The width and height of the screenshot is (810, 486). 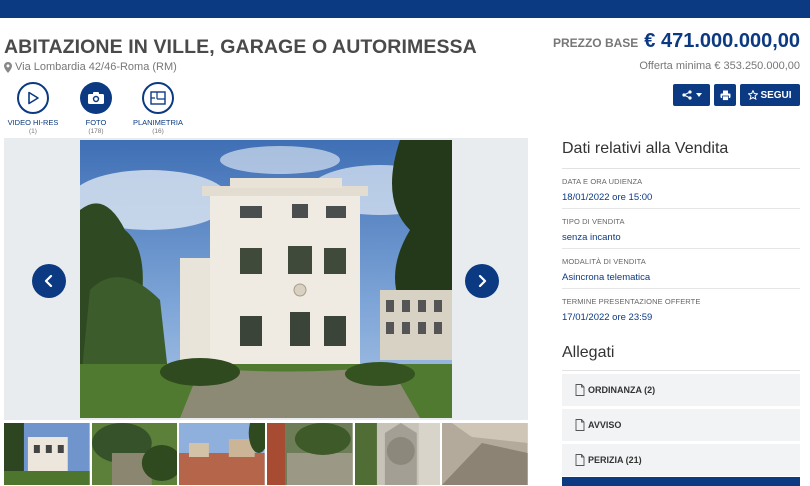 What do you see at coordinates (681, 229) in the screenshot?
I see `info-row: TIPO DI VENDITA senza incanto` at bounding box center [681, 229].